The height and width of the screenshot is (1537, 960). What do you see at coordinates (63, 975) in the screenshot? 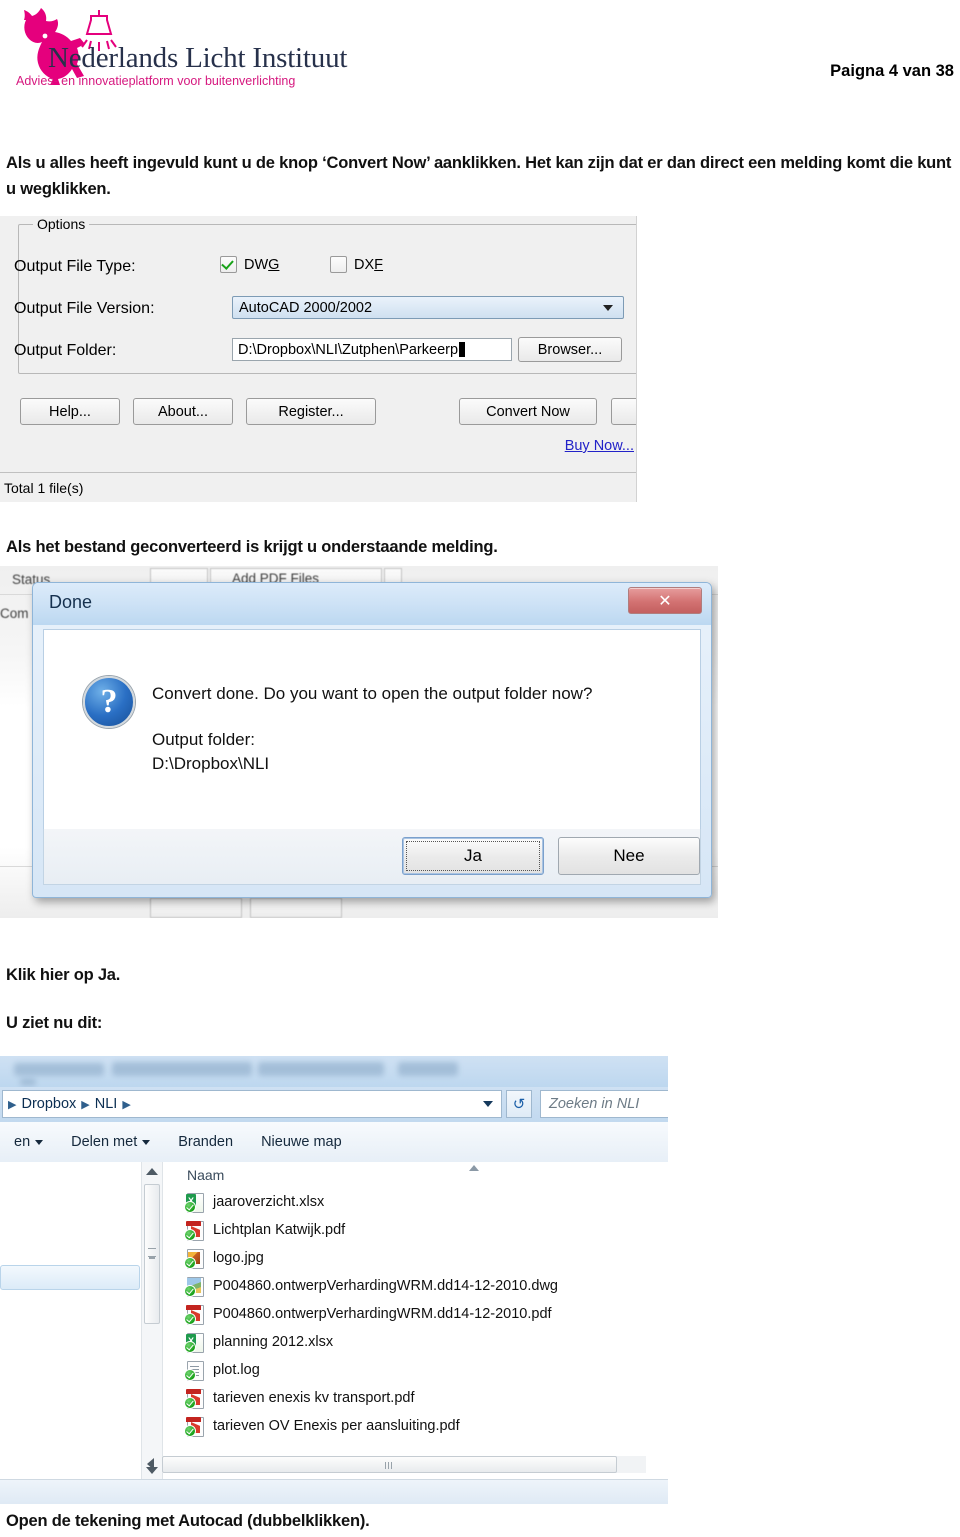
I see `paragraph-click-ja: Klik hier op Ja.` at bounding box center [63, 975].